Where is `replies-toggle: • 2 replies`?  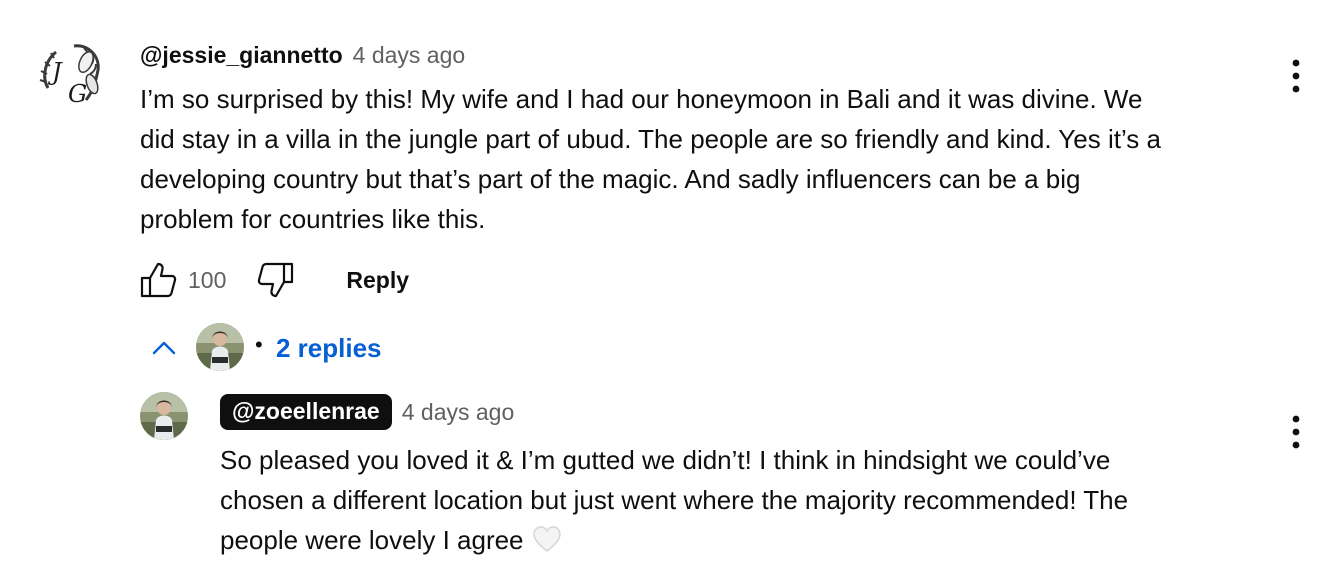
replies-toggle: • 2 replies is located at coordinates (270, 347).